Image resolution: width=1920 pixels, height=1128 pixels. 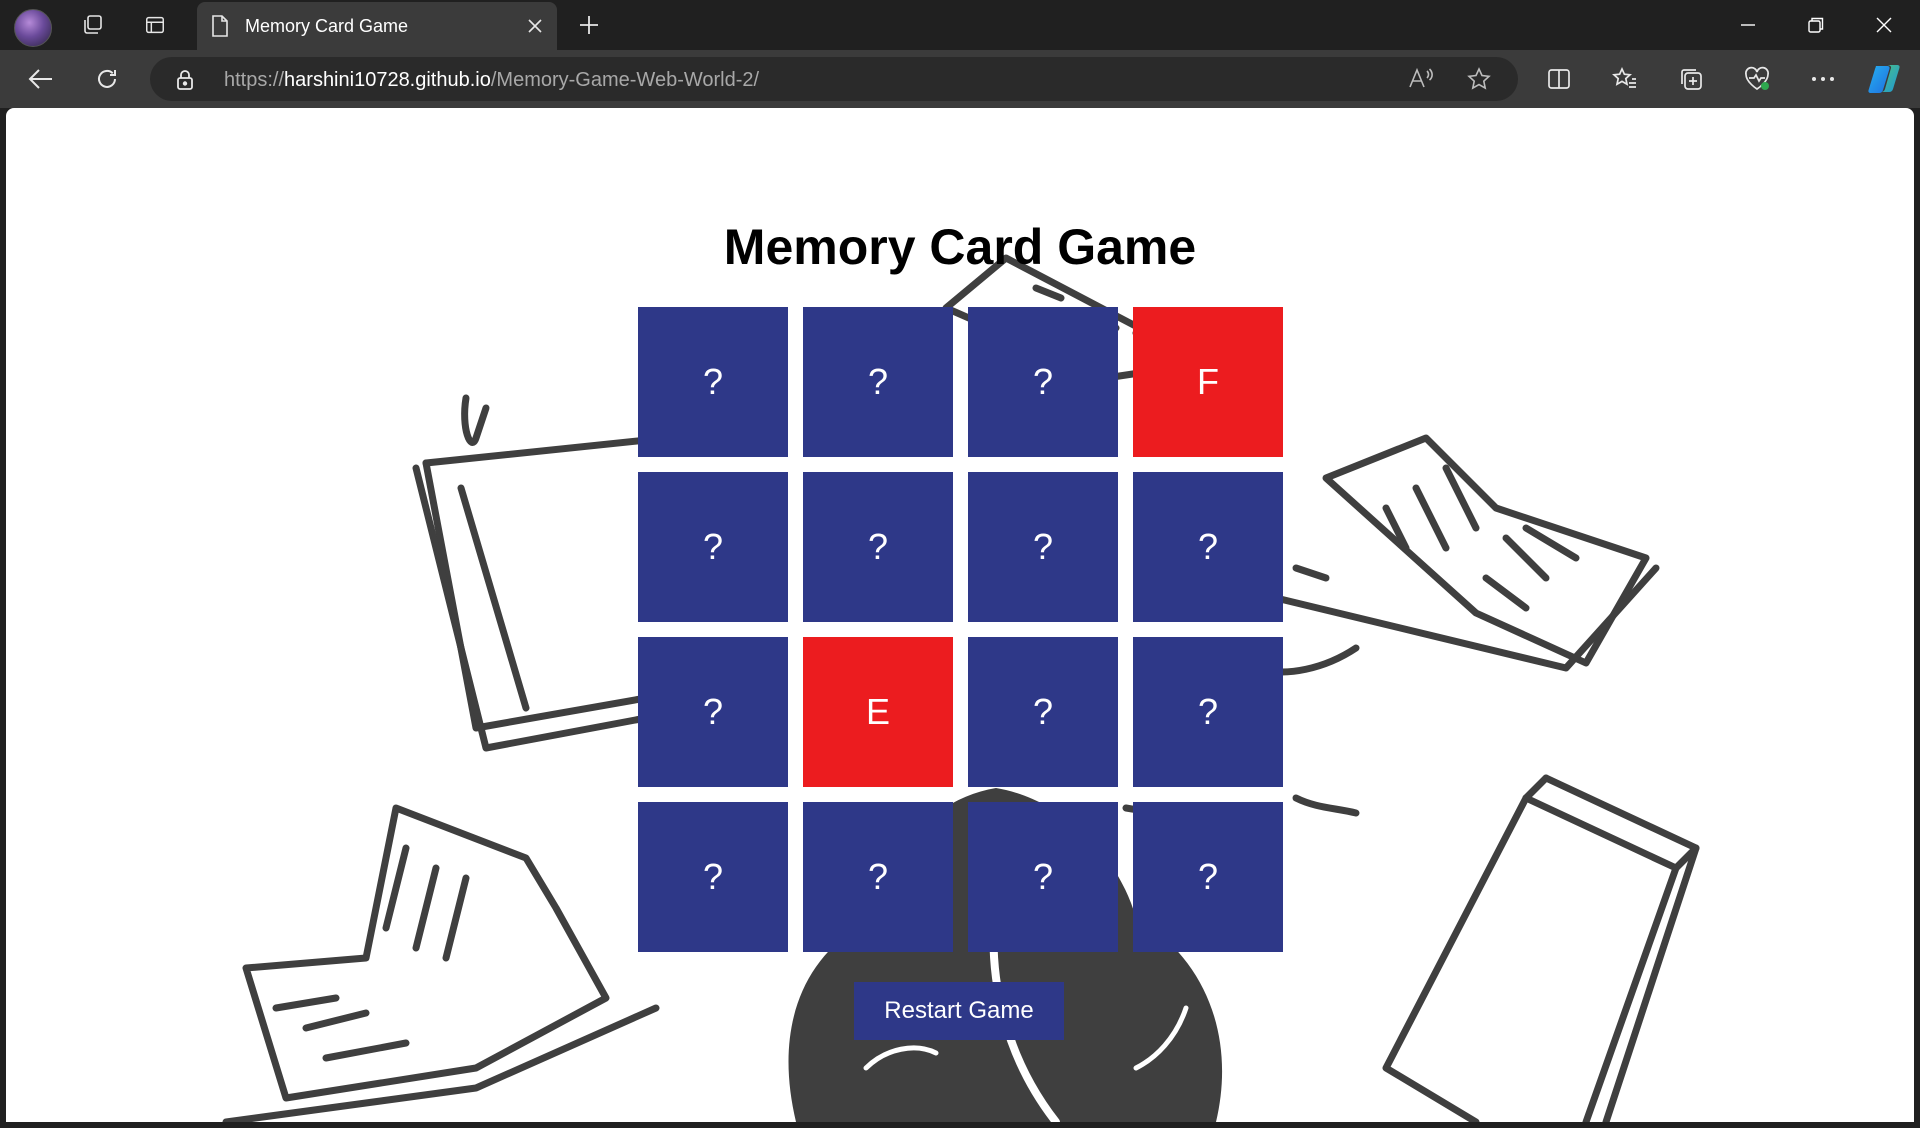 I want to click on minimize-icon, so click(x=1748, y=25).